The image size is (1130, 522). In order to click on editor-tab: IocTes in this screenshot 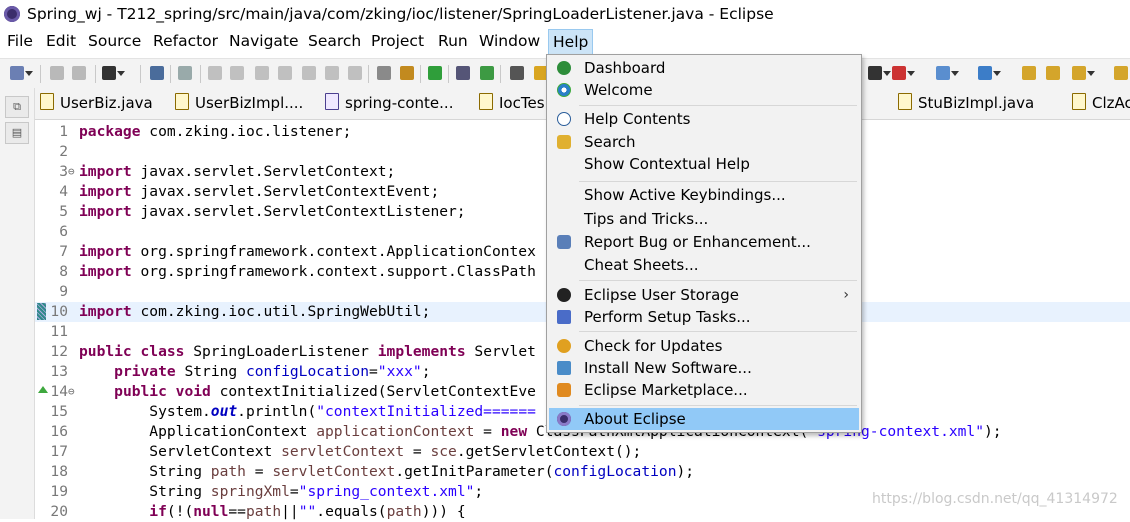, I will do `click(512, 103)`.